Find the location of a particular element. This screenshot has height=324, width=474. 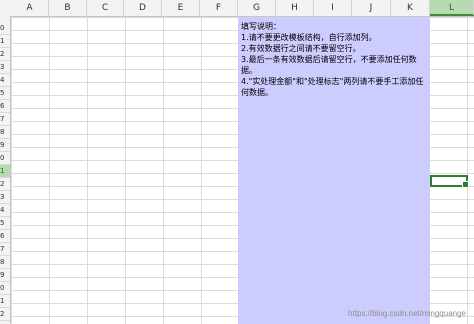

column-header-b: B is located at coordinates (68, 8).